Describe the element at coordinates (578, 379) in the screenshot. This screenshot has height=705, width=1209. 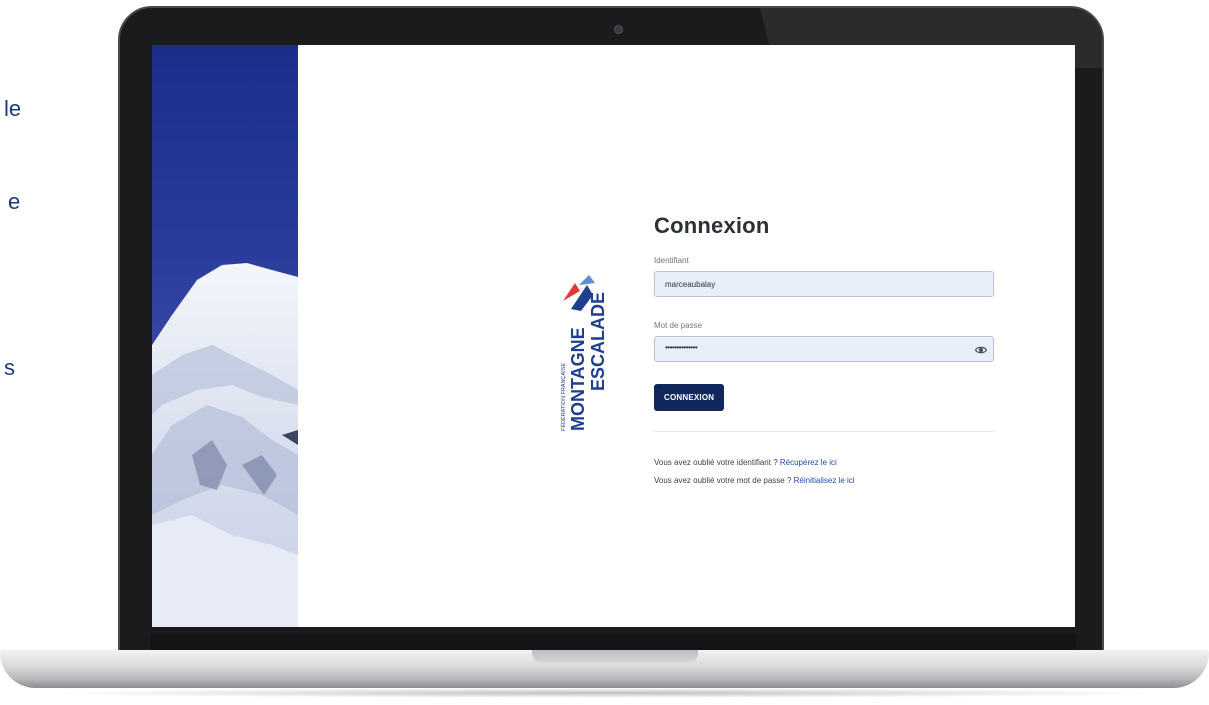
I see `logo-montagne-text: MONTAGNE` at that location.